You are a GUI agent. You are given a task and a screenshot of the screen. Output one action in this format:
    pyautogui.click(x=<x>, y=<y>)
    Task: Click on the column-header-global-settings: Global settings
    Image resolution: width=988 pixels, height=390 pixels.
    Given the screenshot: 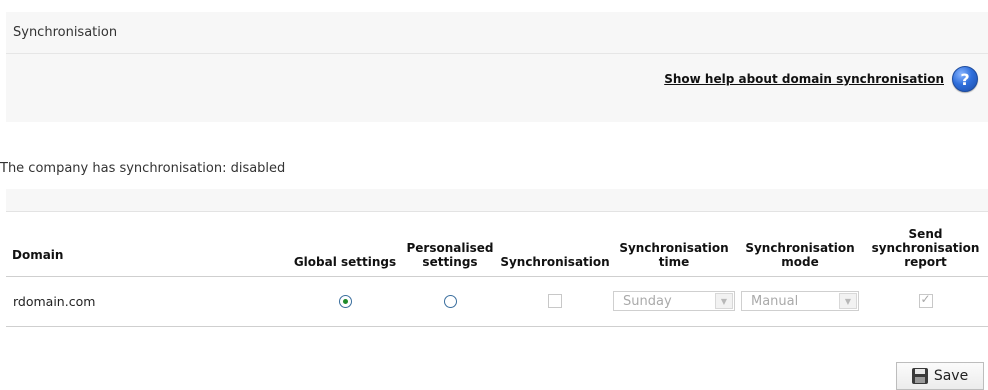 What is the action you would take?
    pyautogui.click(x=345, y=245)
    